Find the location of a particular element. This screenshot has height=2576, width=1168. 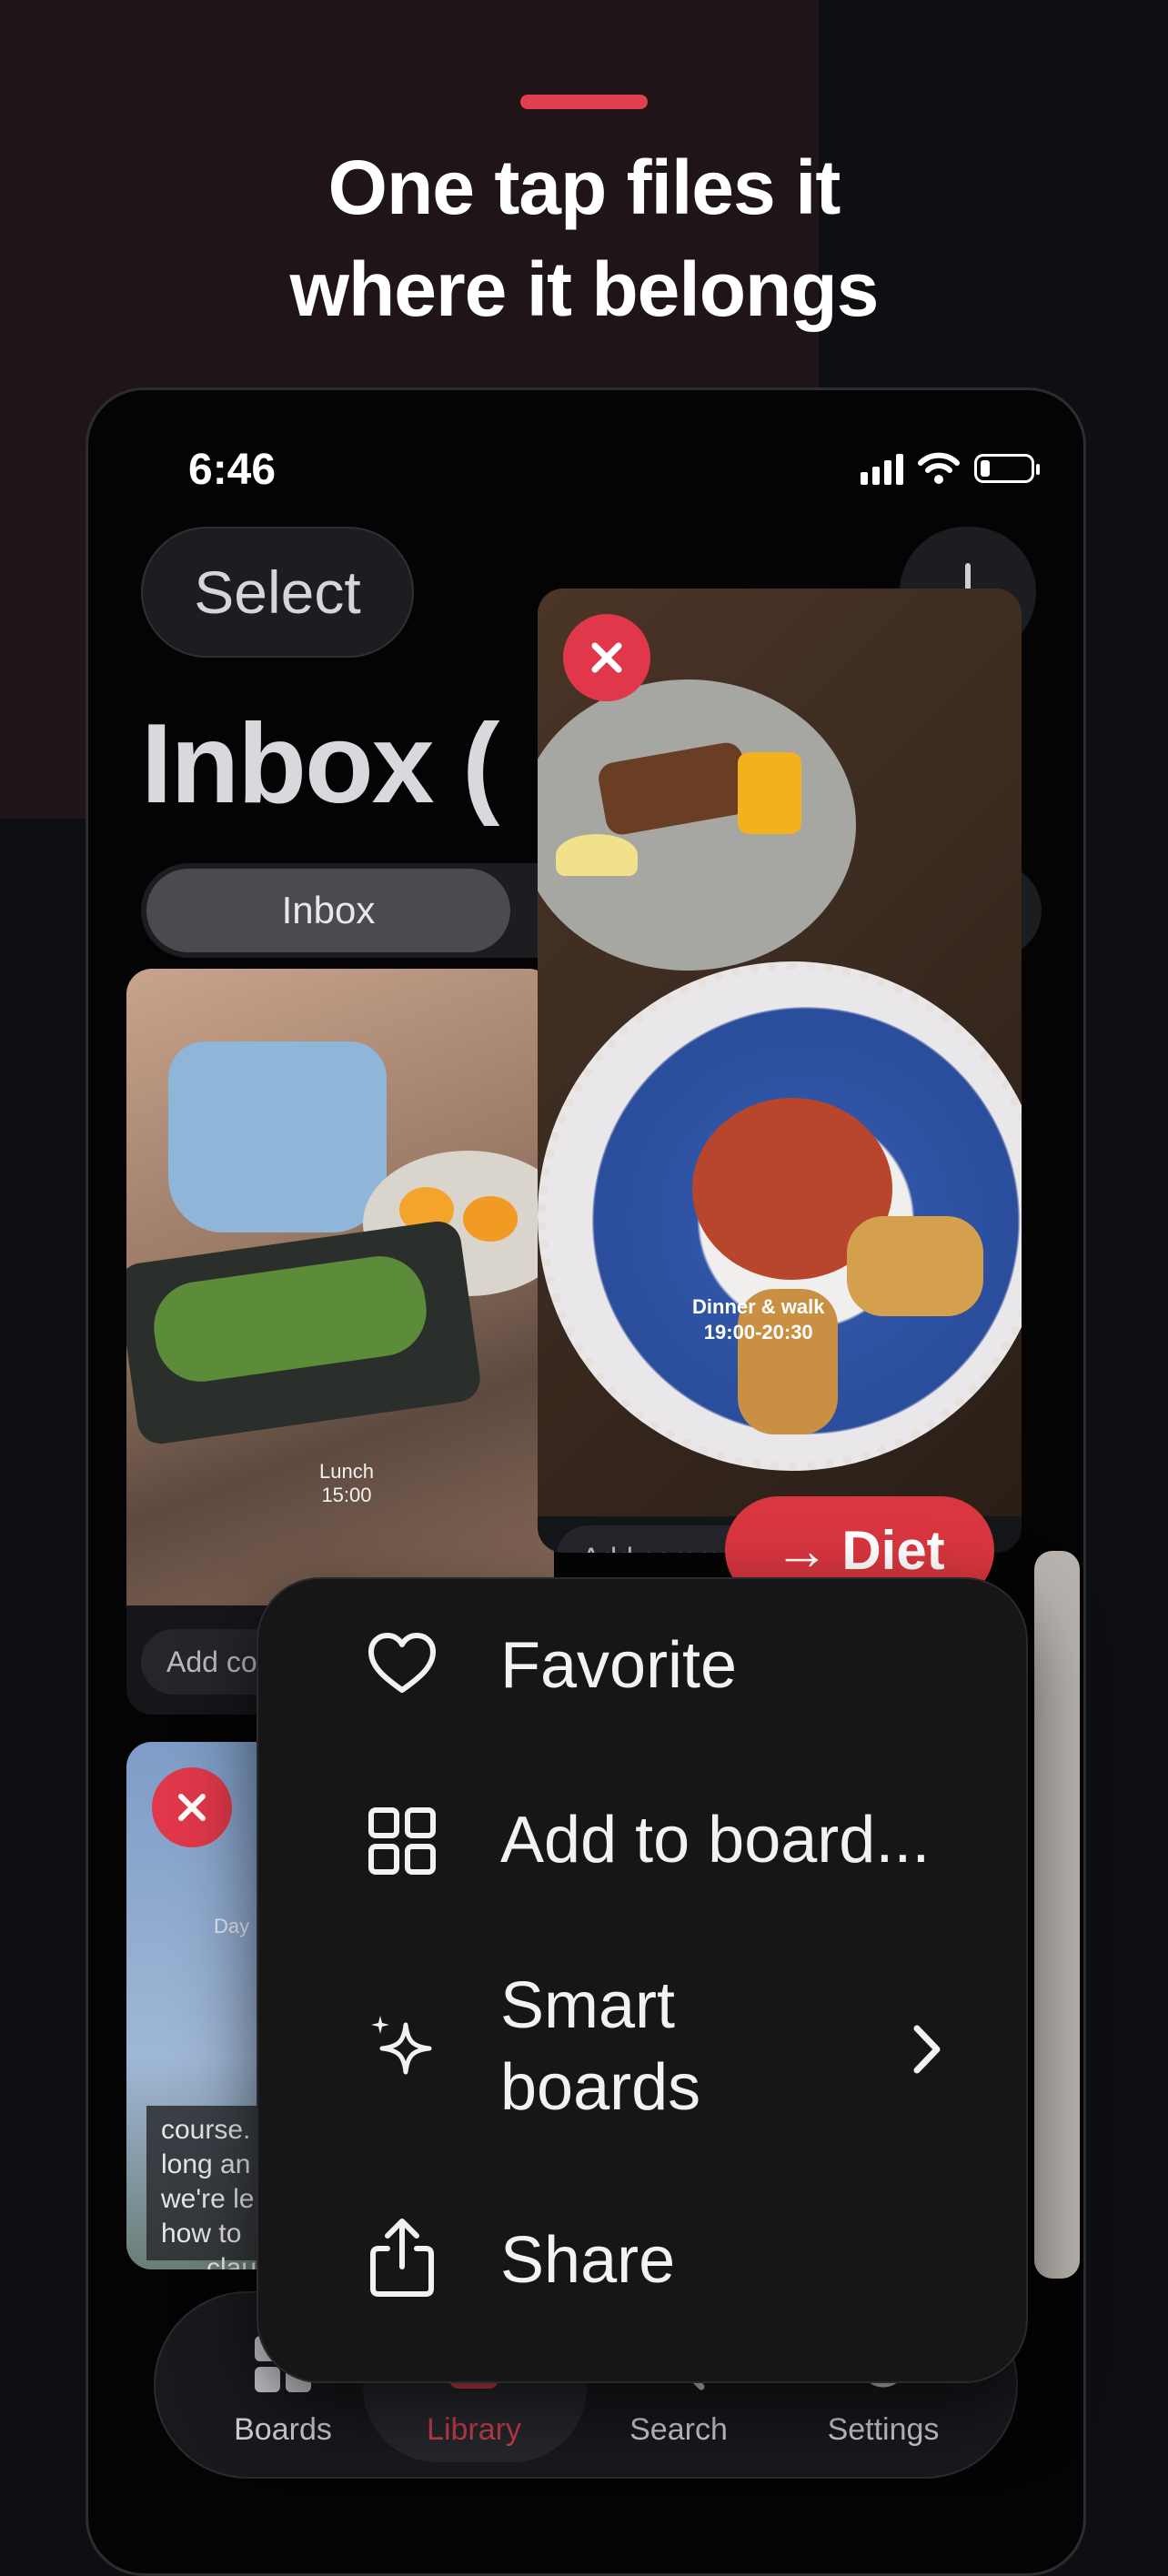

menu-item-smart-boards: Smart boards is located at coordinates (644, 2048).